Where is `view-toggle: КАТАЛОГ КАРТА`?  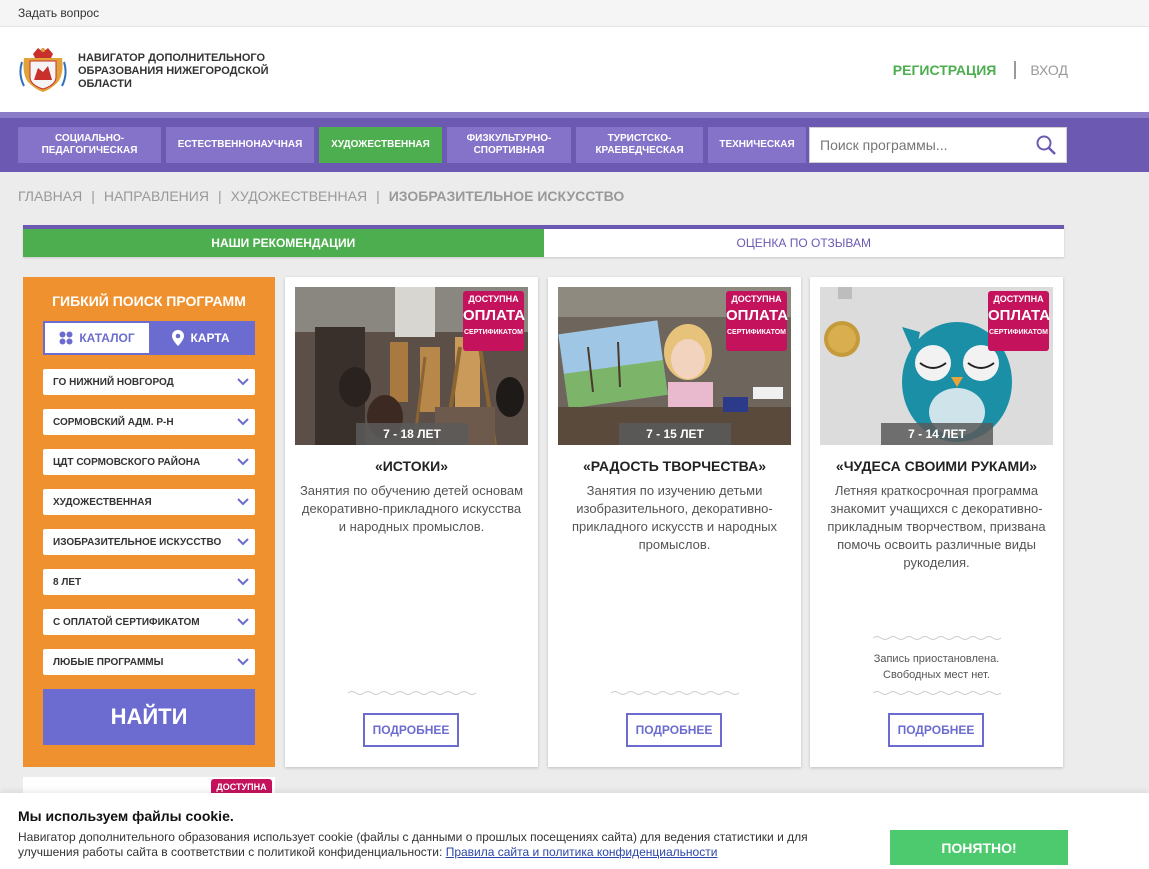 view-toggle: КАТАЛОГ КАРТА is located at coordinates (149, 338).